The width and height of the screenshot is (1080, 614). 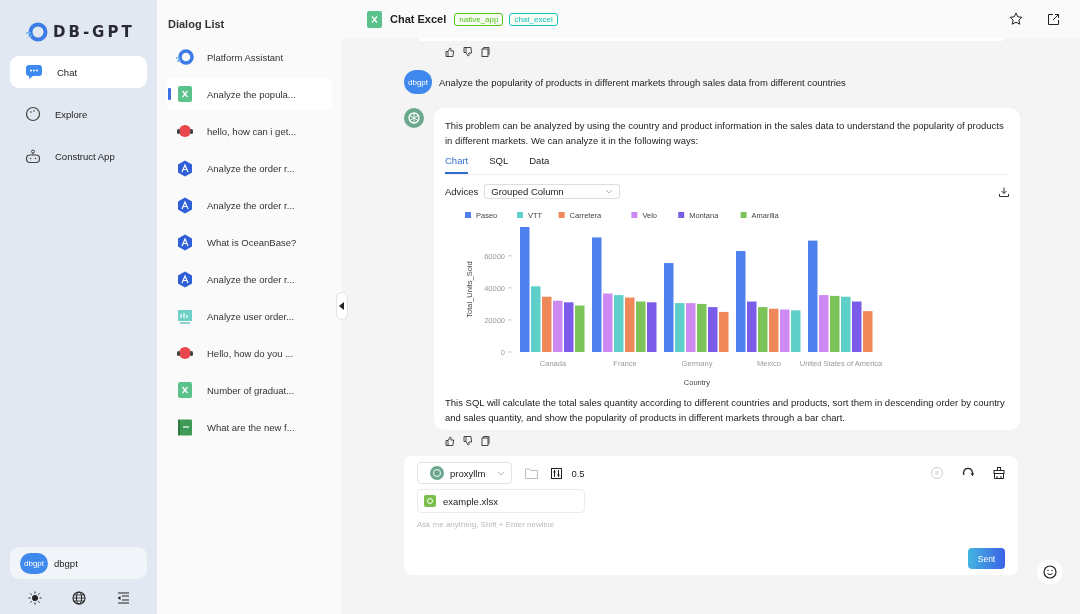 What do you see at coordinates (430, 501) in the screenshot?
I see `file-icon` at bounding box center [430, 501].